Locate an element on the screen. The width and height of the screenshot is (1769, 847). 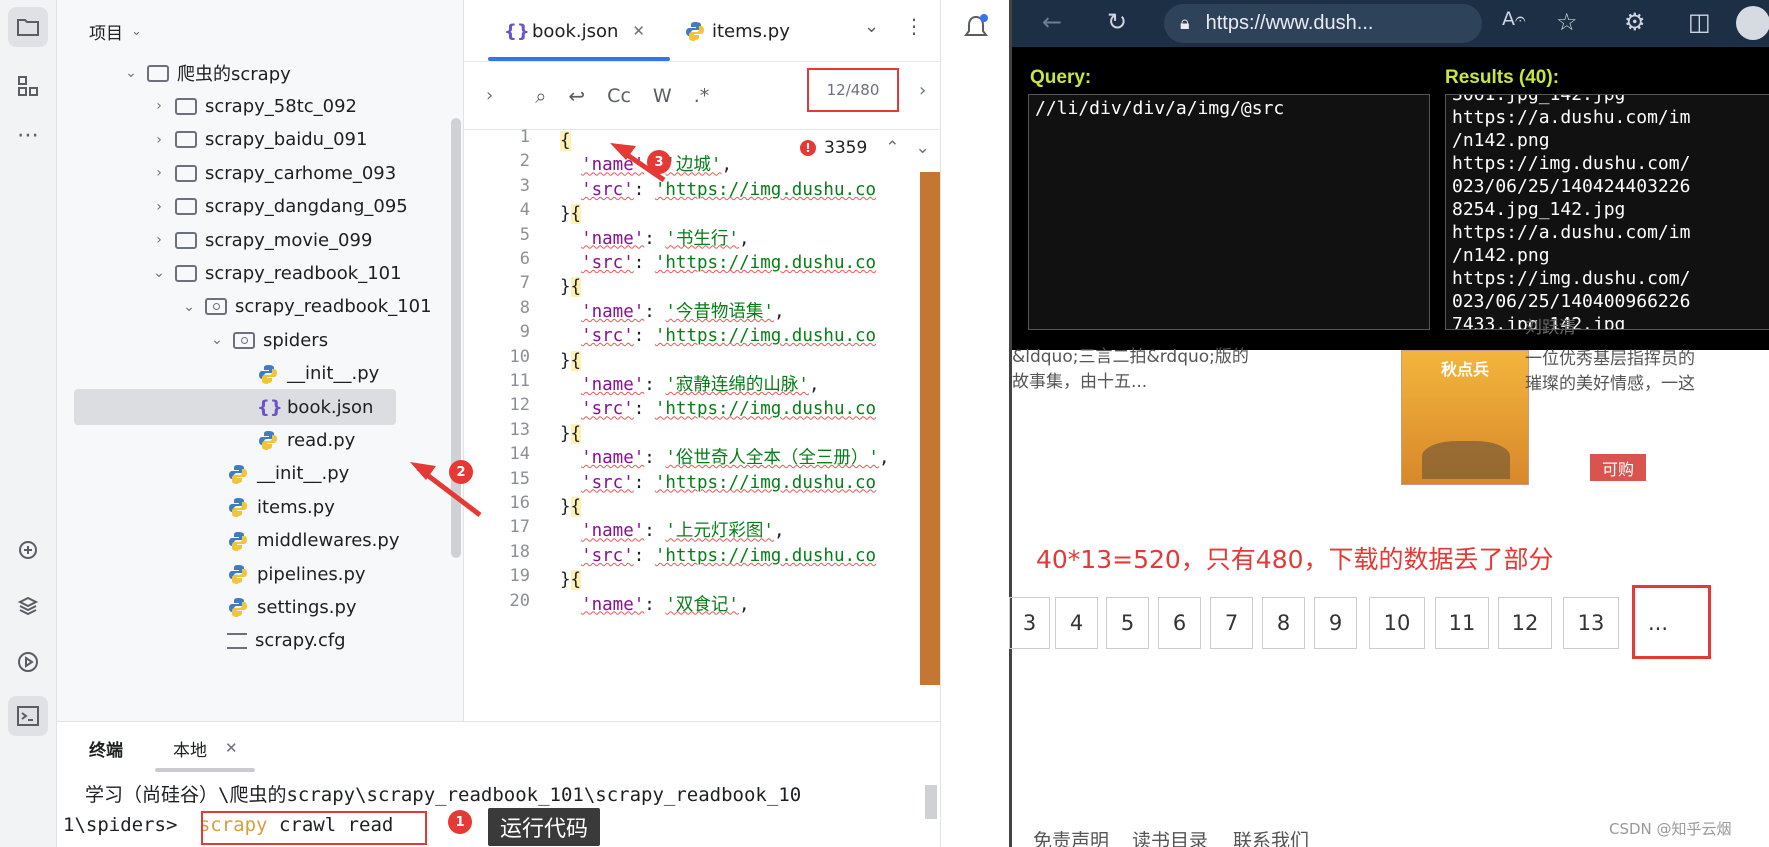
page-button-13: 13 is located at coordinates (1591, 623).